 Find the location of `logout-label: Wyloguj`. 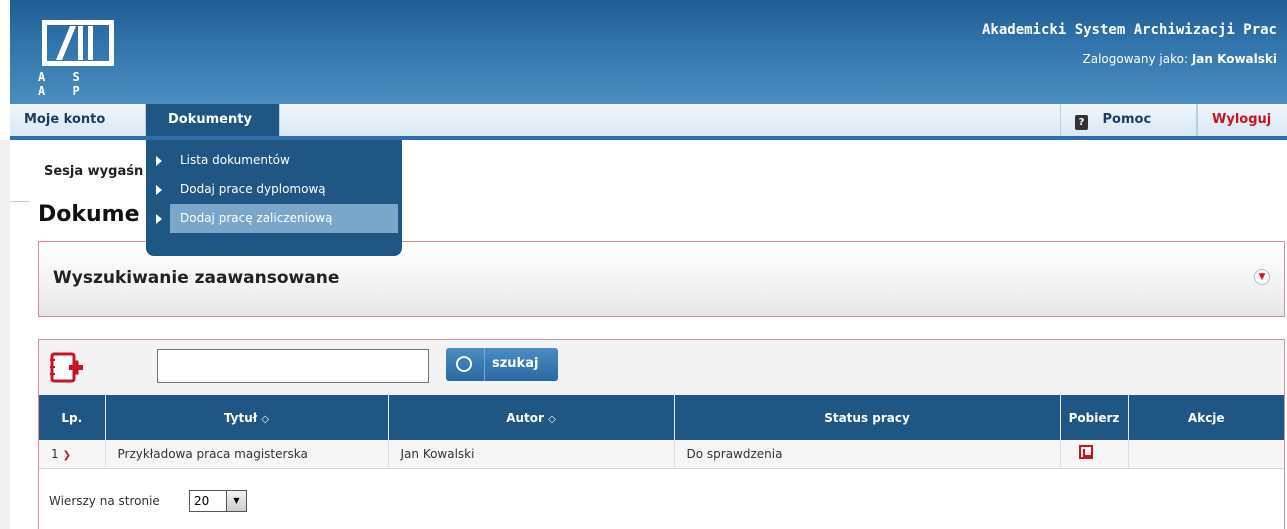

logout-label: Wyloguj is located at coordinates (1242, 119).